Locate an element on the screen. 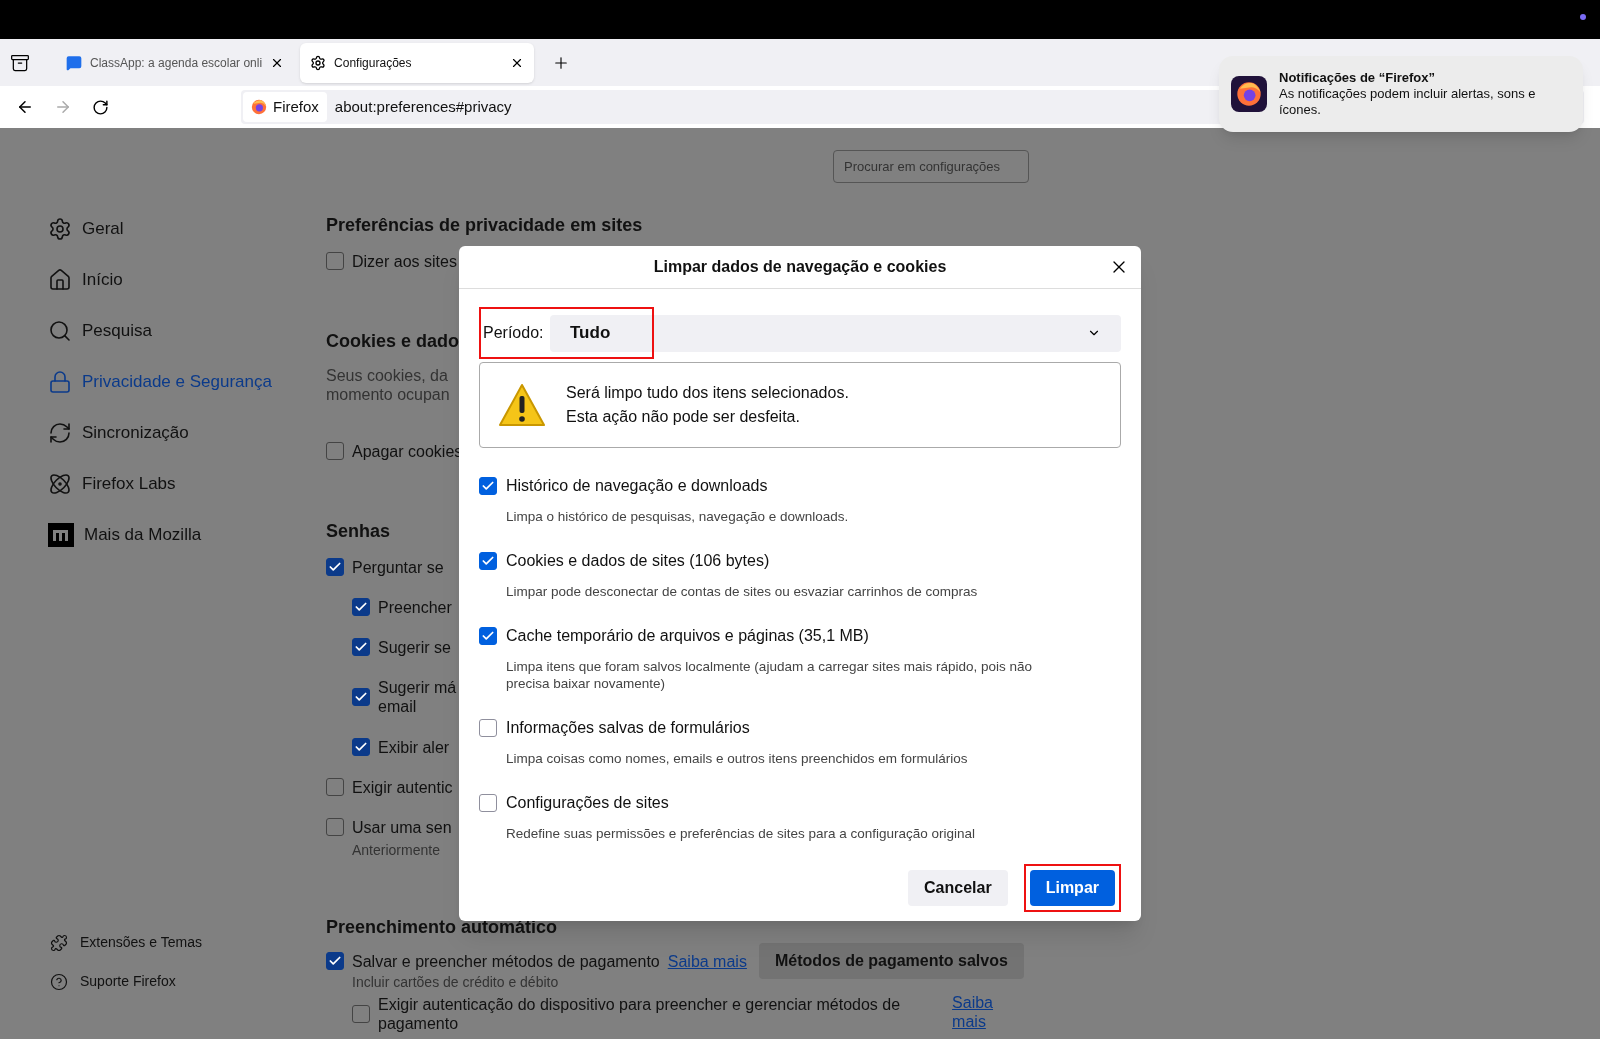 The width and height of the screenshot is (1600, 1039). url-text: about:preferences#privacy is located at coordinates (423, 106).